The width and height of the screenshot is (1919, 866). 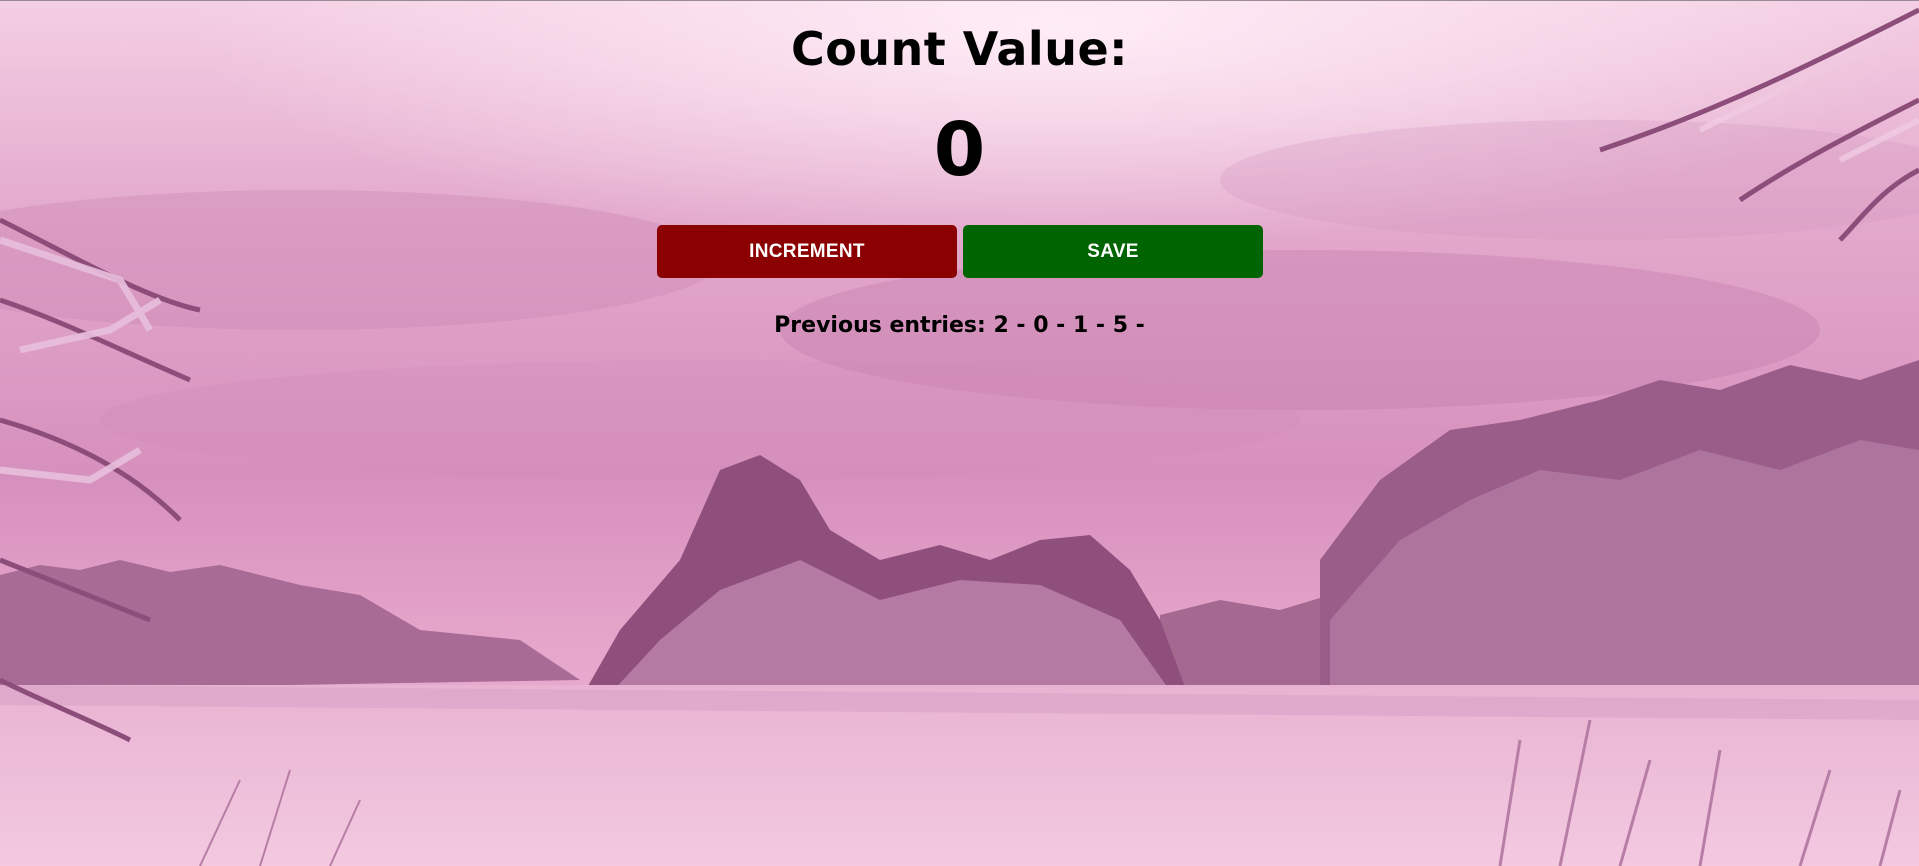 I want to click on save-button: SAVE, so click(x=1113, y=251).